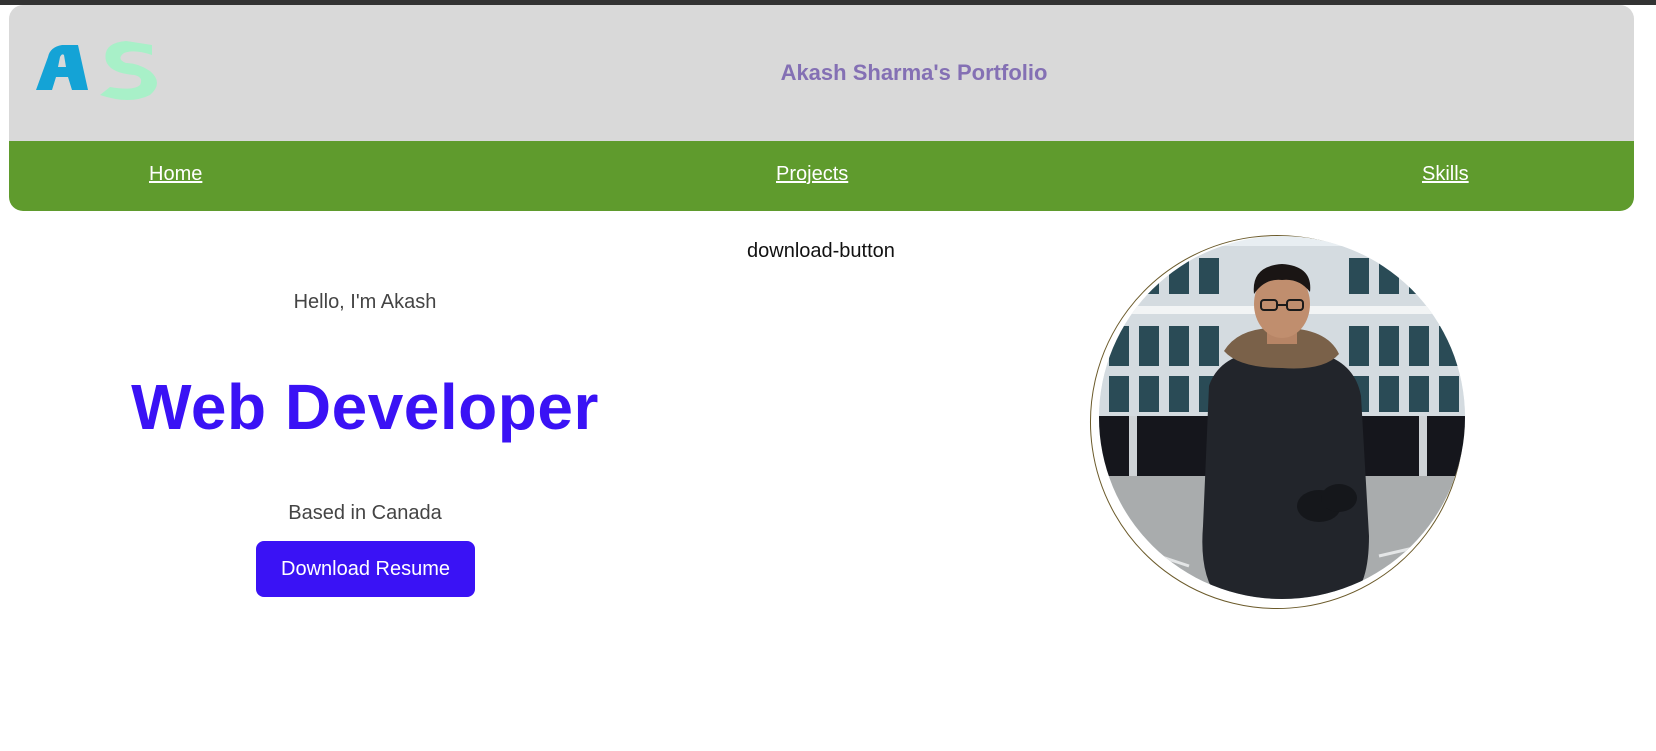 This screenshot has width=1656, height=751. What do you see at coordinates (365, 513) in the screenshot?
I see `hero-location: Based in Canada` at bounding box center [365, 513].